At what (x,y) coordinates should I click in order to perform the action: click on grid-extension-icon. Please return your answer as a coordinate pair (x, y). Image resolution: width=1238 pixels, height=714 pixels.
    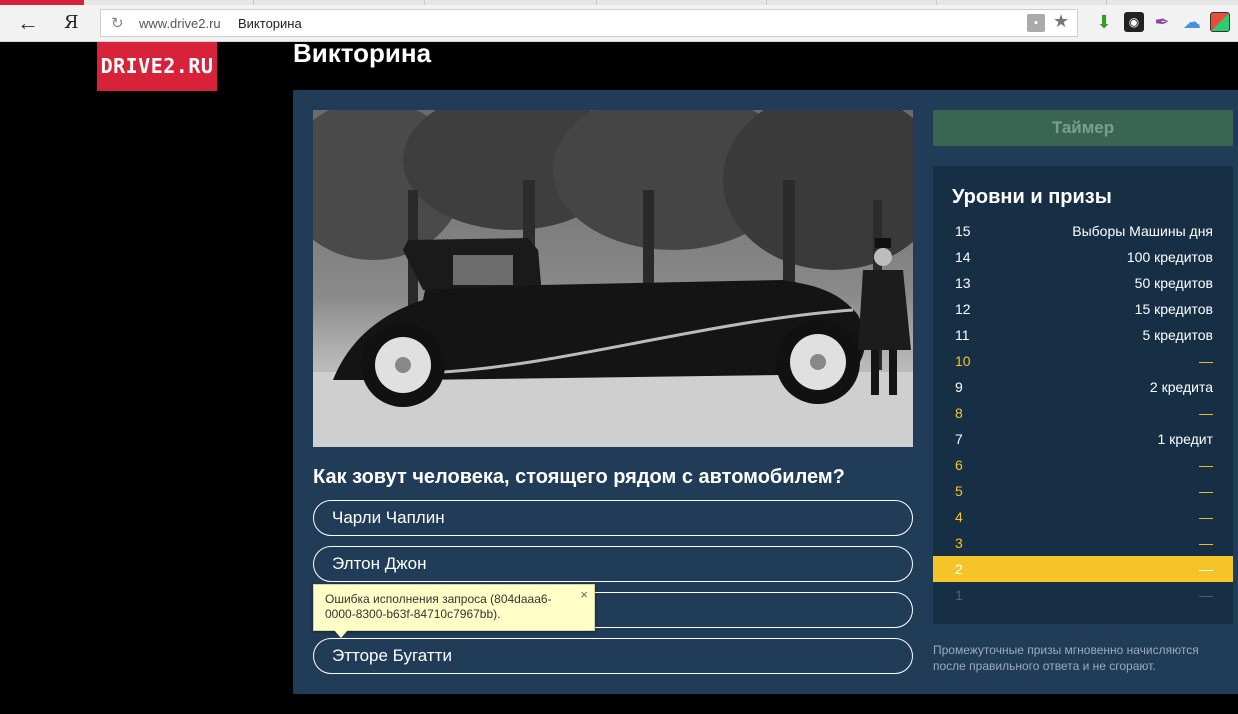
    Looking at the image, I should click on (1220, 22).